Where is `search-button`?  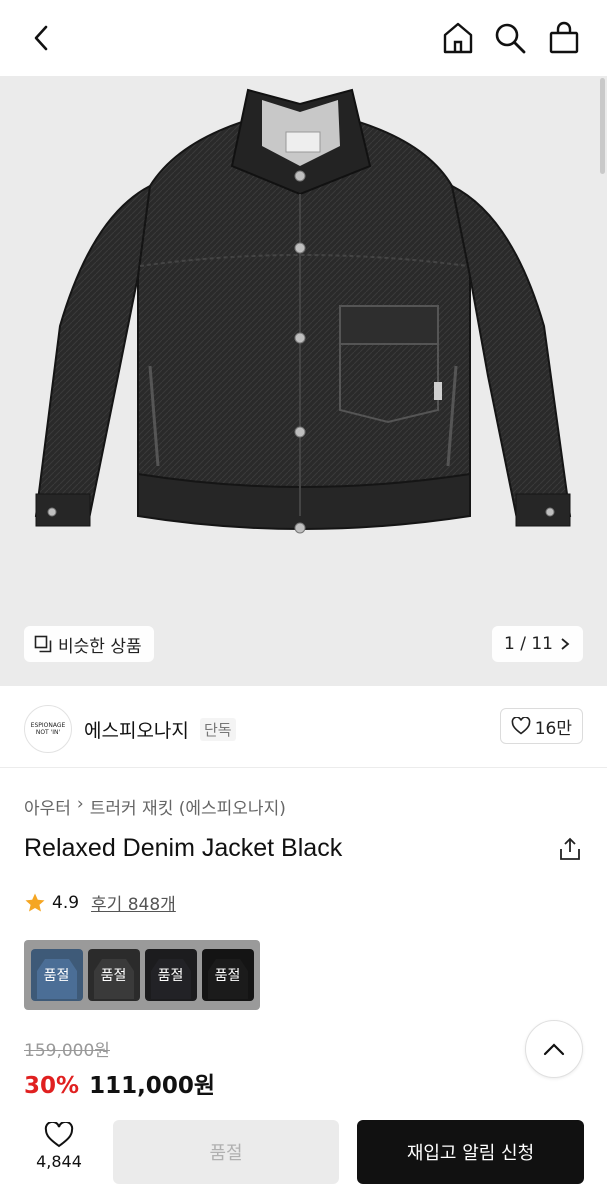
search-button is located at coordinates (510, 38).